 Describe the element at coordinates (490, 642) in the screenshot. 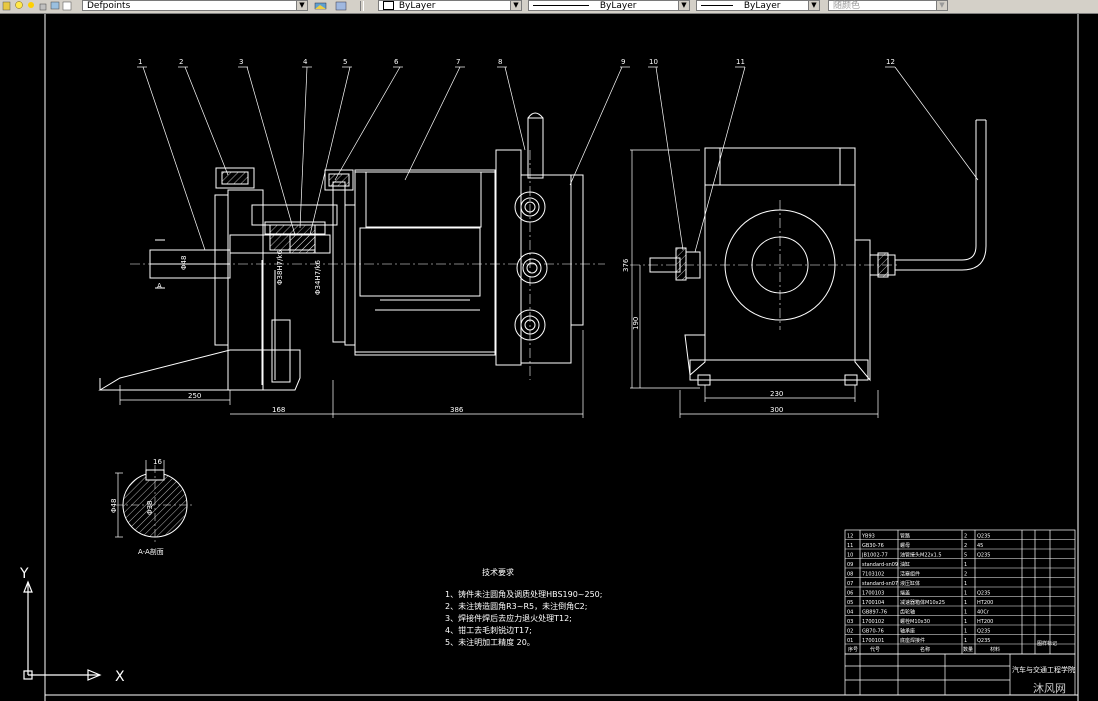

I see `tech-item-5: 5、未注明加工精度 20。` at that location.